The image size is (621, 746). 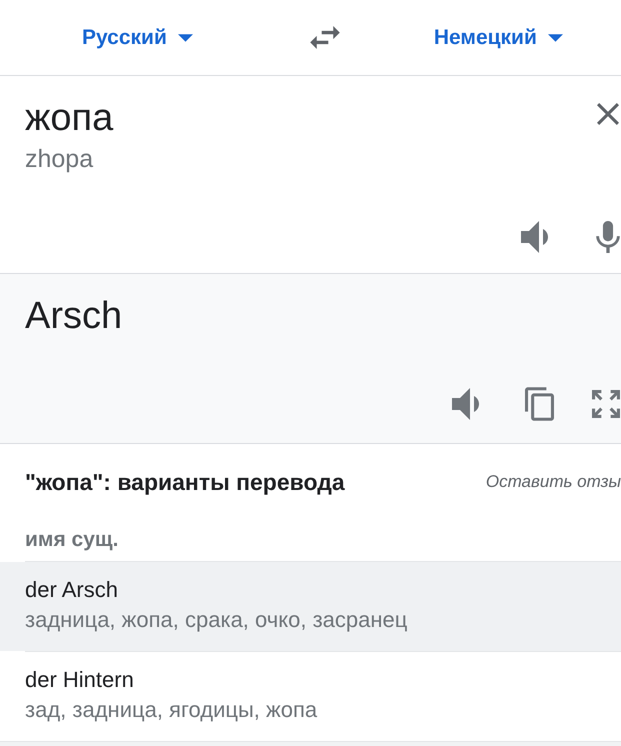 I want to click on section-title: "жопа": варианты перевода, so click(x=185, y=482).